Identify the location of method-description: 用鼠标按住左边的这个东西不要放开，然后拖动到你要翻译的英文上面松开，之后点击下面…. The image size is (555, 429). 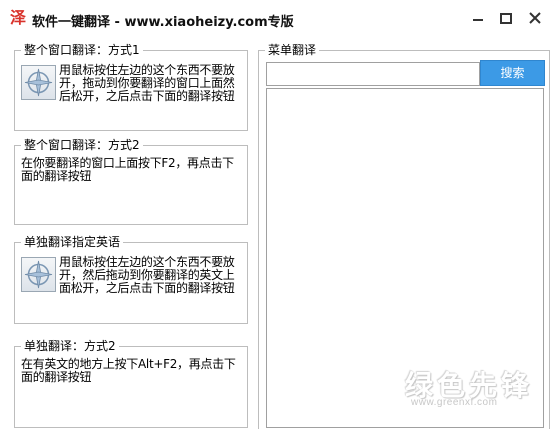
(147, 275).